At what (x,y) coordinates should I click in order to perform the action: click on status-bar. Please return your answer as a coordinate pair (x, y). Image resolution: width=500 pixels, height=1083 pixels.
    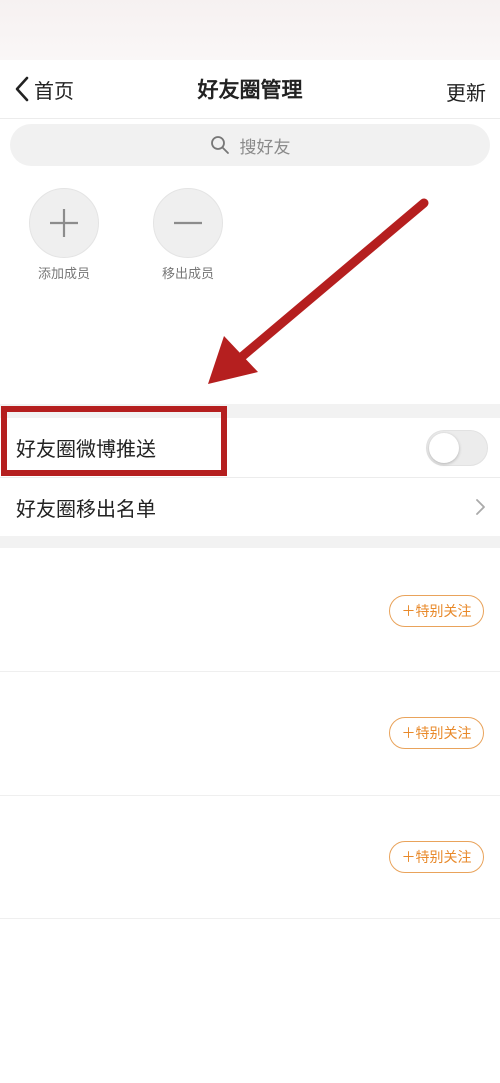
    Looking at the image, I should click on (250, 30).